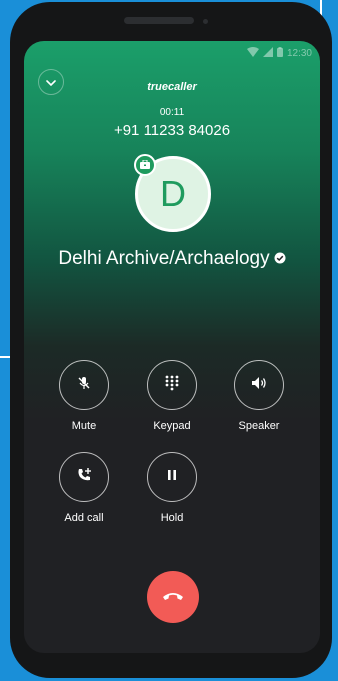 The image size is (338, 681). I want to click on caller-name-text: Delhi Archive/Archaelogy, so click(164, 258).